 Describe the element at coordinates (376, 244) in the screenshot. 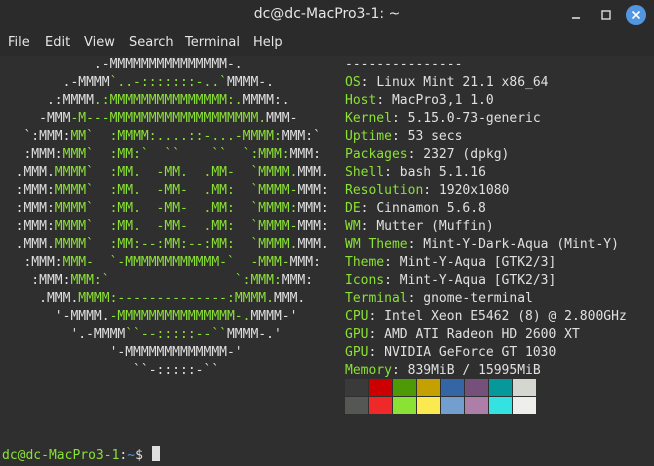

I see `info-label: WM Theme` at that location.